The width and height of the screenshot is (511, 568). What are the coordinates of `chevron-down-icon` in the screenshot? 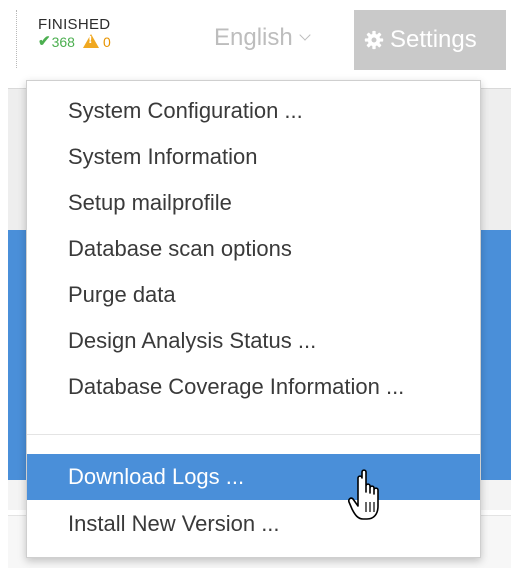 It's located at (305, 35).